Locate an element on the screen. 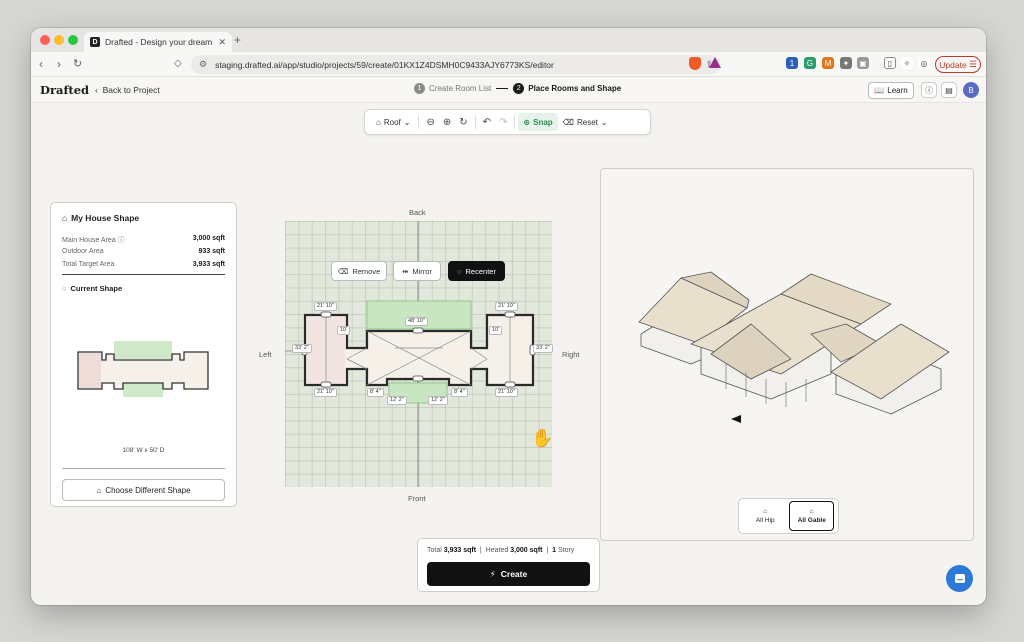 The height and width of the screenshot is (642, 1024). step-connector is located at coordinates (502, 88).